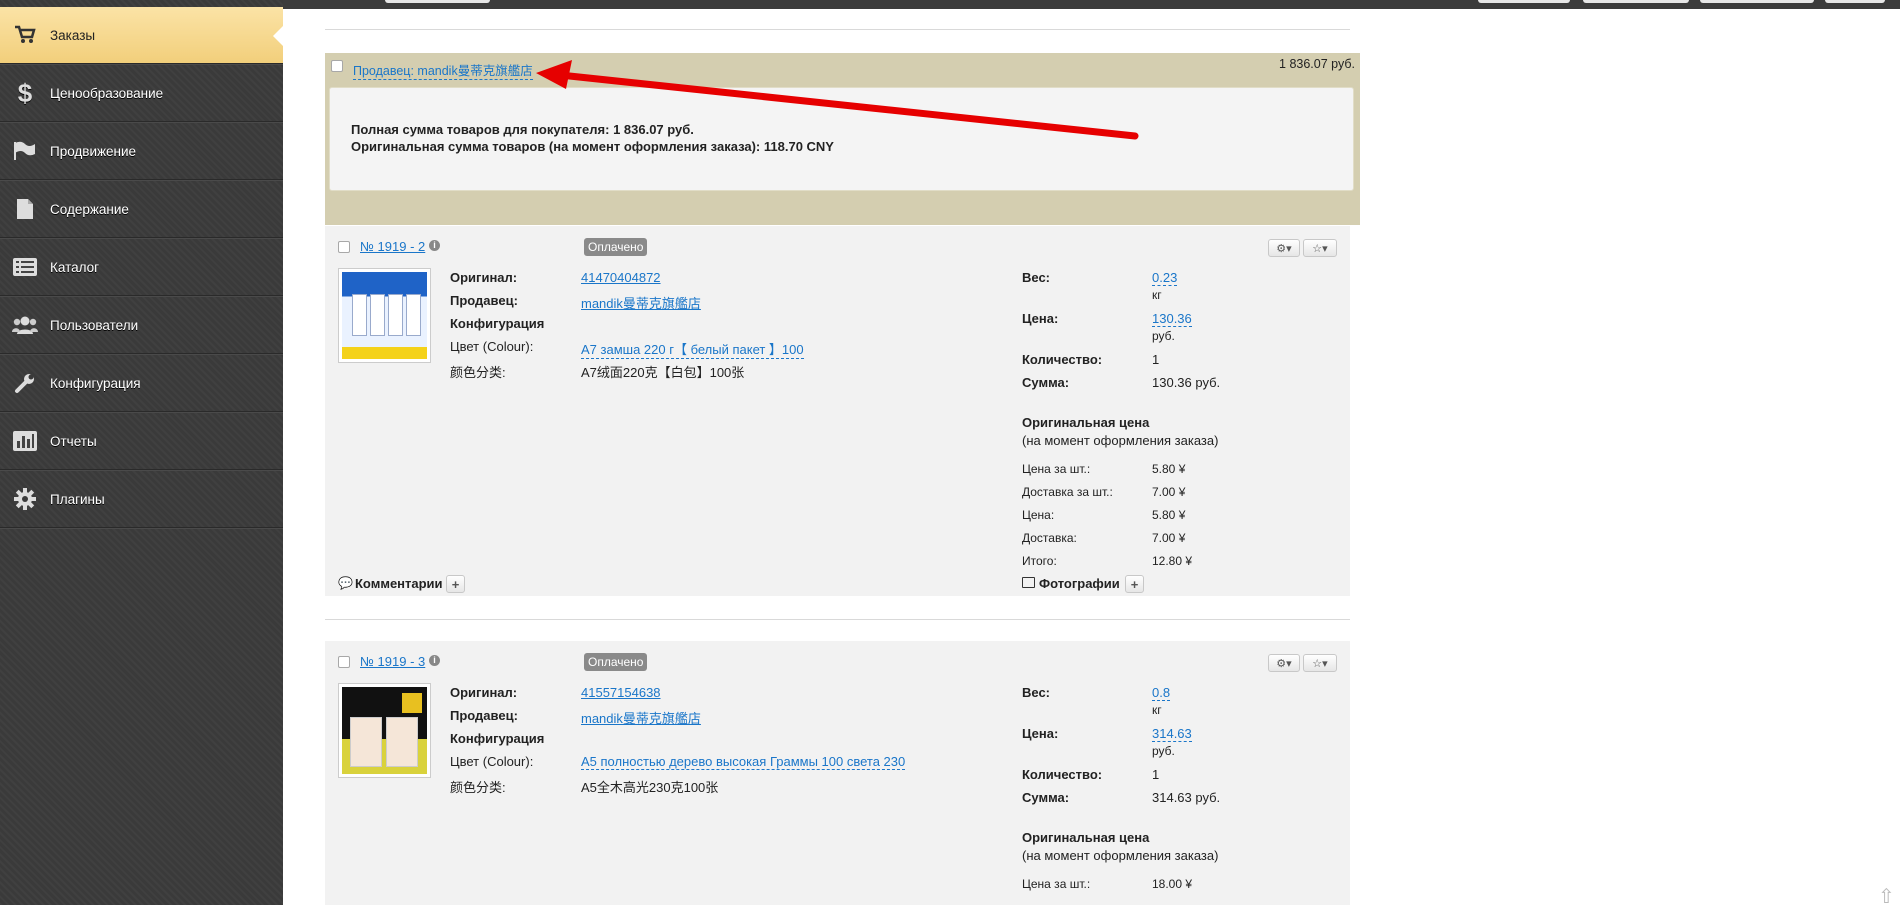 This screenshot has height=909, width=1900. I want to click on photo-icon, so click(1028, 582).